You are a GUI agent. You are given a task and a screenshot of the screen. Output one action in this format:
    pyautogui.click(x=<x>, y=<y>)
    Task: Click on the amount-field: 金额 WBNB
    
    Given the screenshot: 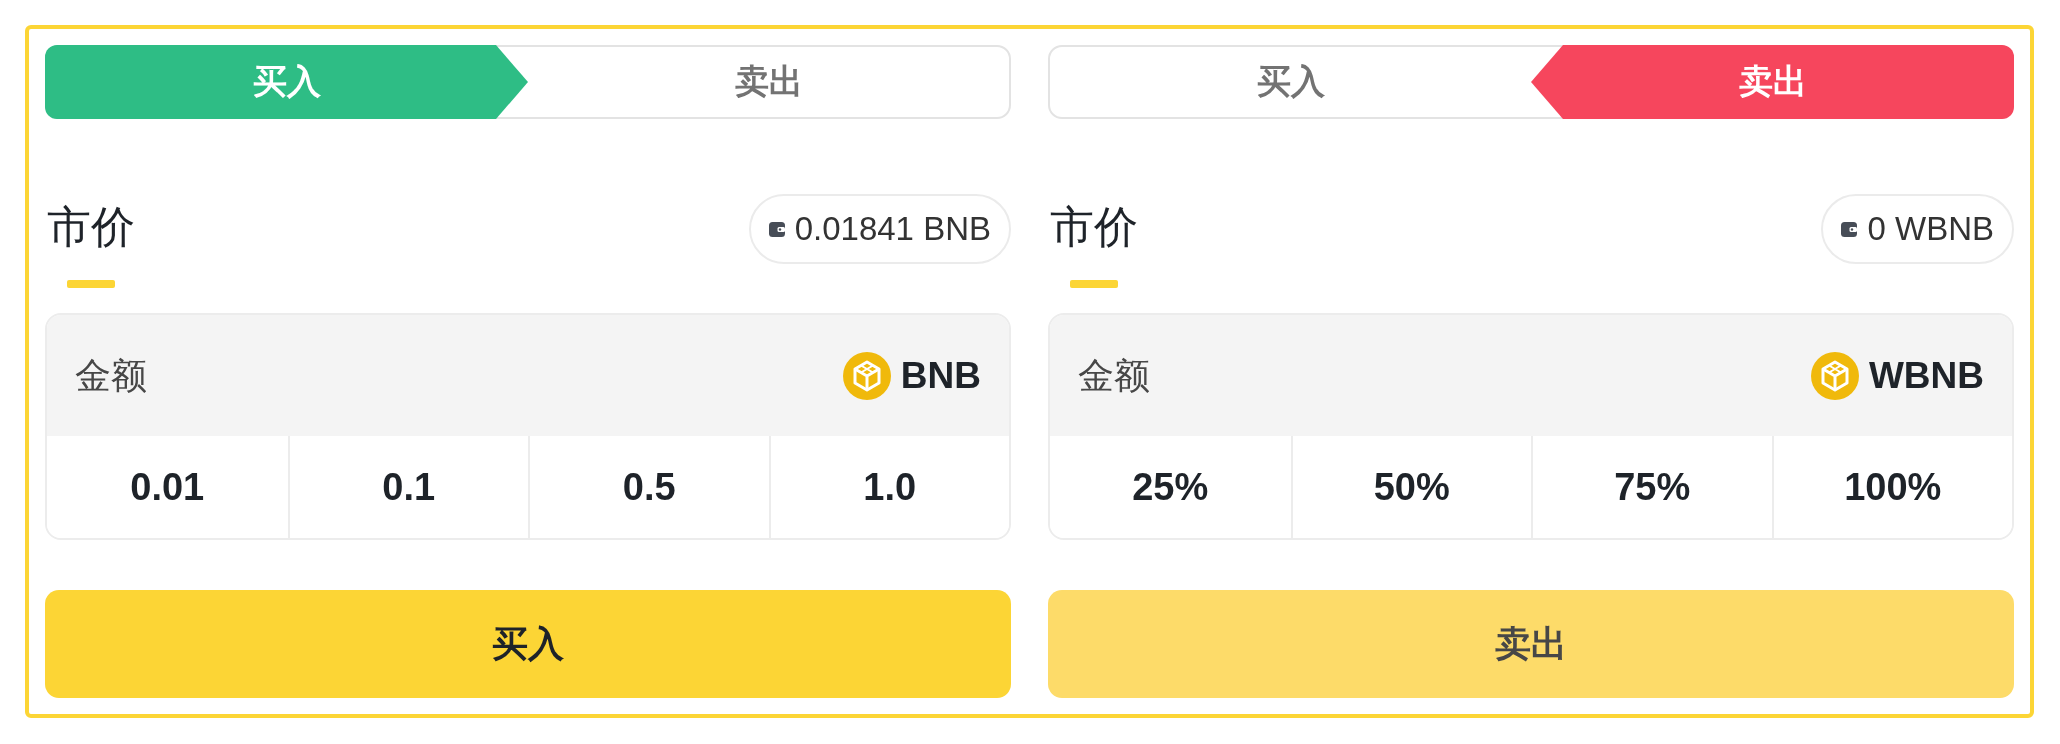 What is the action you would take?
    pyautogui.click(x=1531, y=375)
    